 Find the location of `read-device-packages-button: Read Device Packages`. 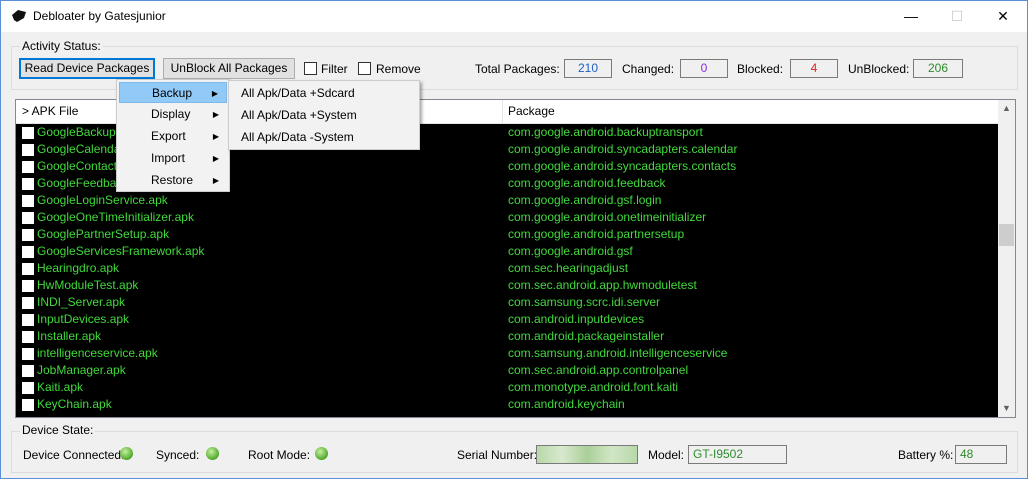

read-device-packages-button: Read Device Packages is located at coordinates (87, 68).